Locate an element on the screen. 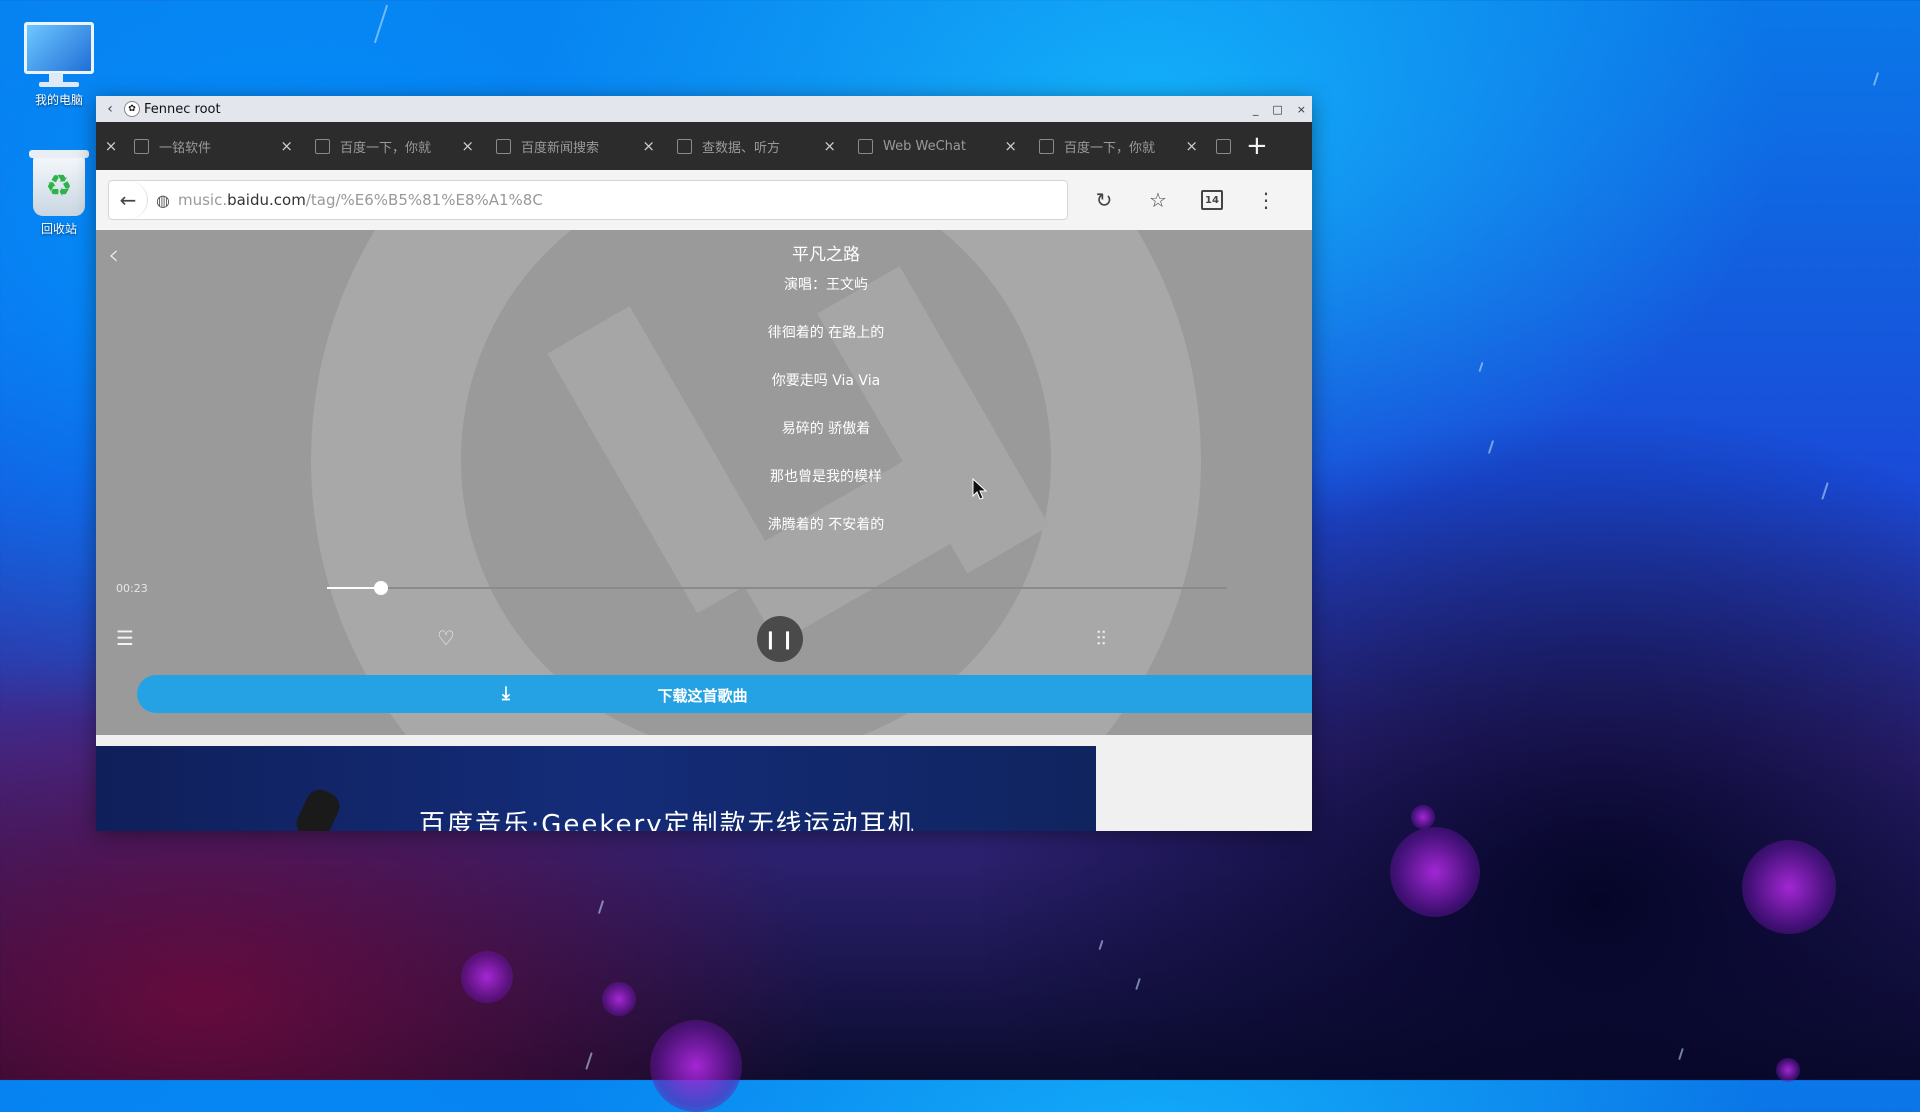 The width and height of the screenshot is (1920, 1112). back-arrow-icon: ← is located at coordinates (128, 200).